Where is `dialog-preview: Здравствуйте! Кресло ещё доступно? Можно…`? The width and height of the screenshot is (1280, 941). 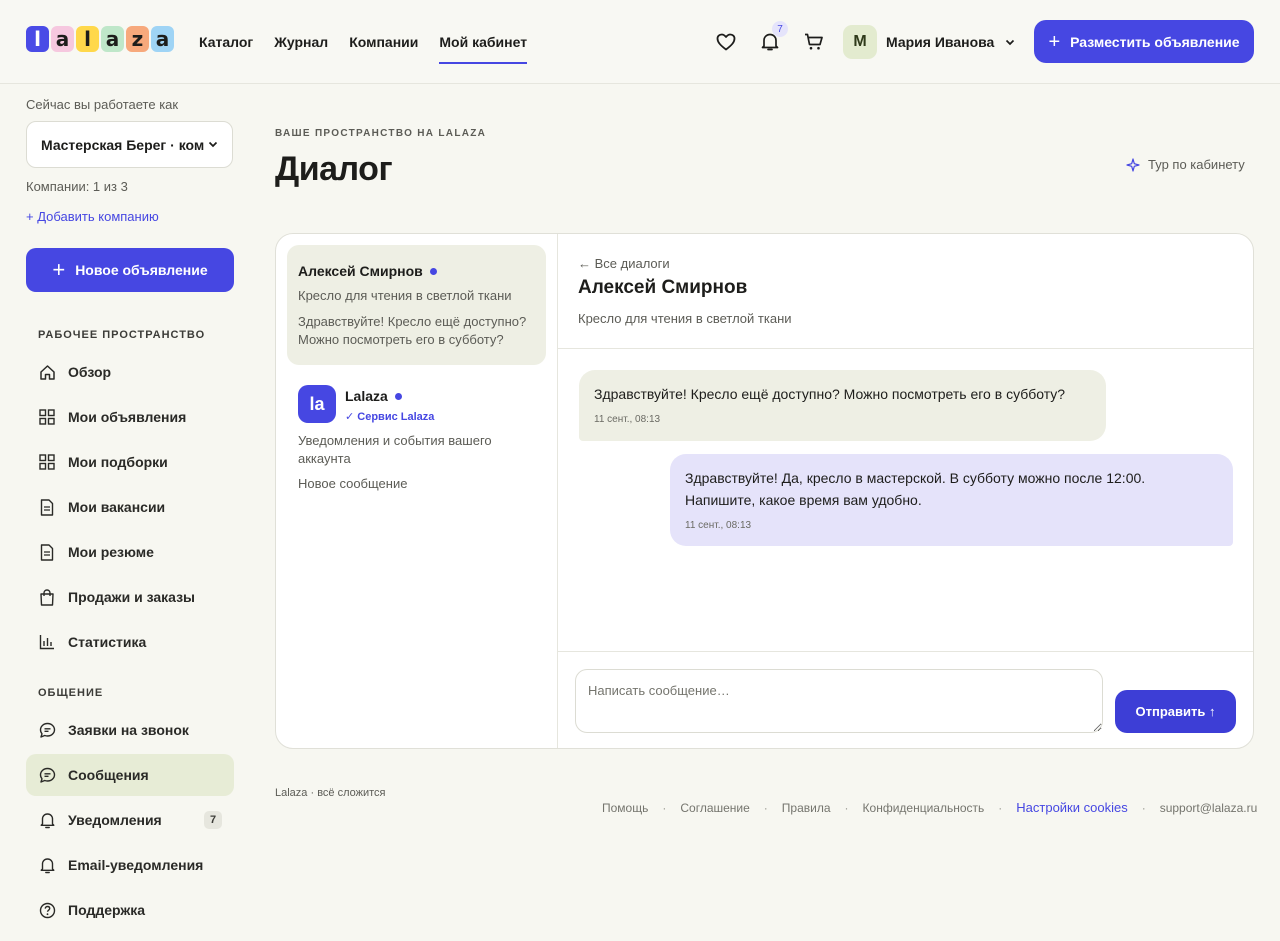
dialog-preview: Здравствуйте! Кресло ещё доступно? Можно… is located at coordinates (412, 330).